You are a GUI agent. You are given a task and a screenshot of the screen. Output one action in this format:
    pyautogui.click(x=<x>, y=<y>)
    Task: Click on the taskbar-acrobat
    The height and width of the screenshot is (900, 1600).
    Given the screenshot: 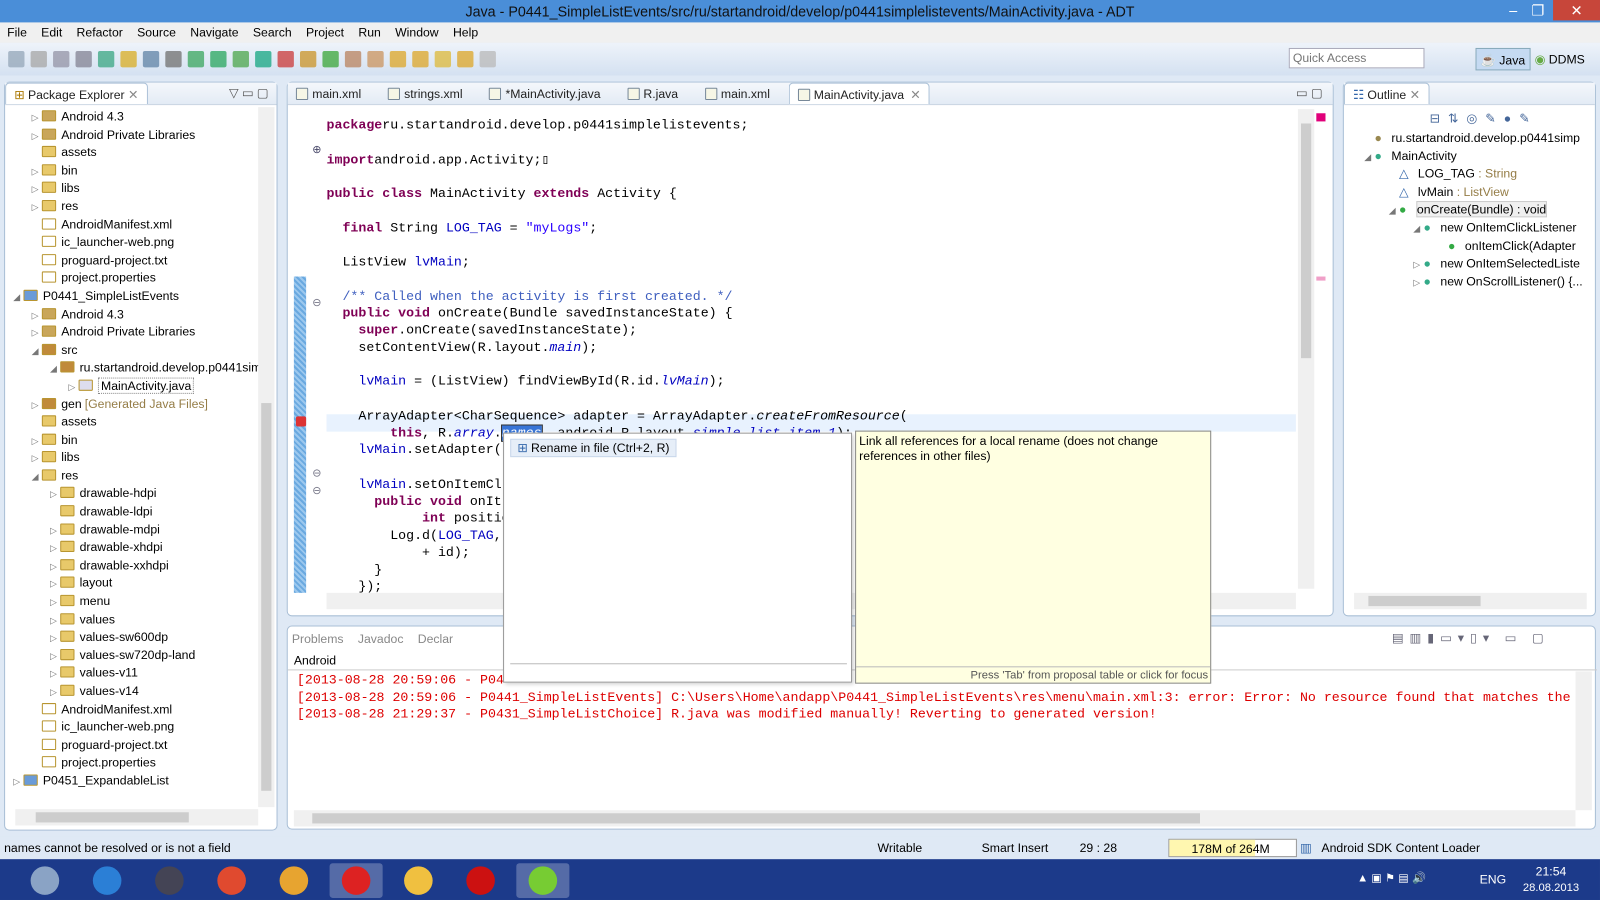 What is the action you would take?
    pyautogui.click(x=480, y=880)
    